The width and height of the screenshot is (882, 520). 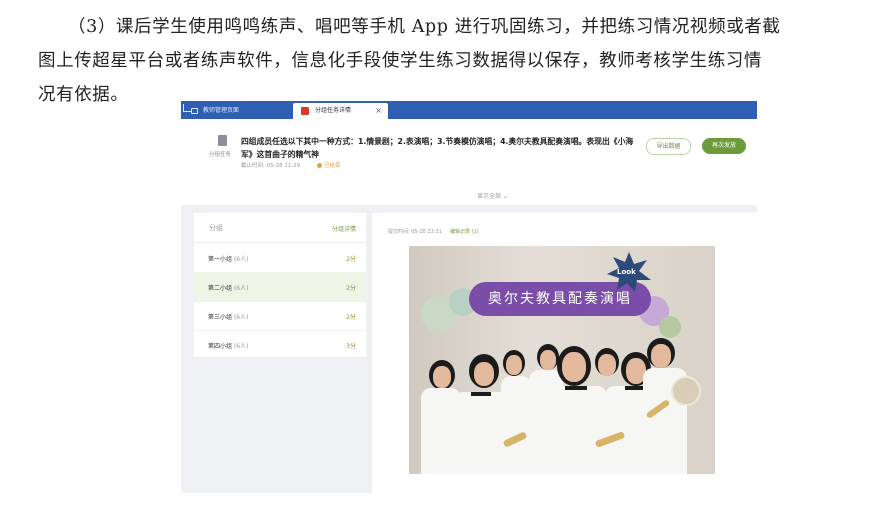 I want to click on group-item-1: 第一小组 (6人) 2分, so click(x=280, y=258).